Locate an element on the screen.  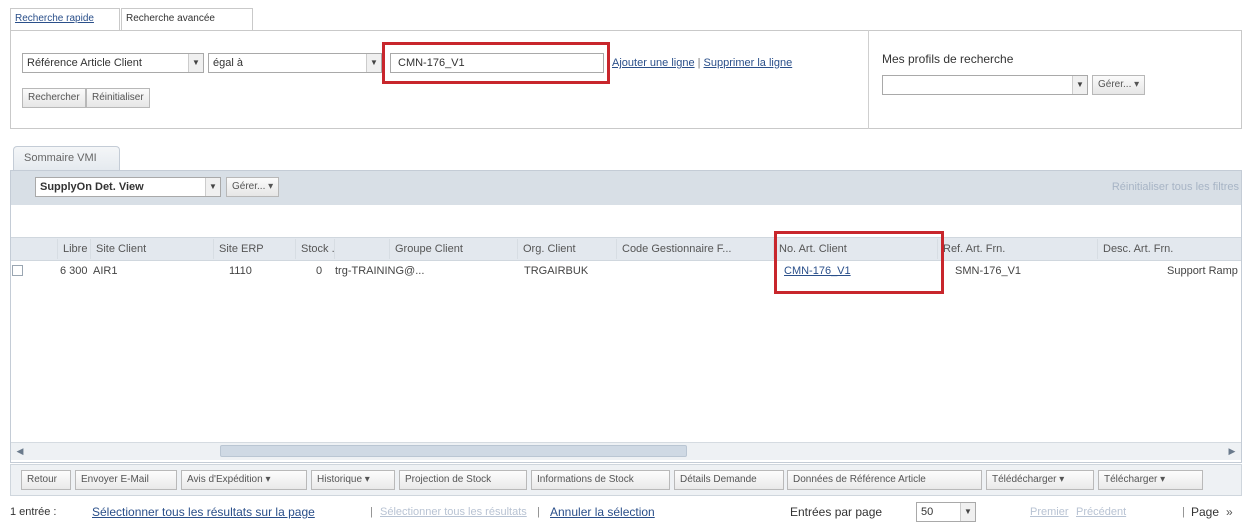
back-button: Retour is located at coordinates (46, 480).